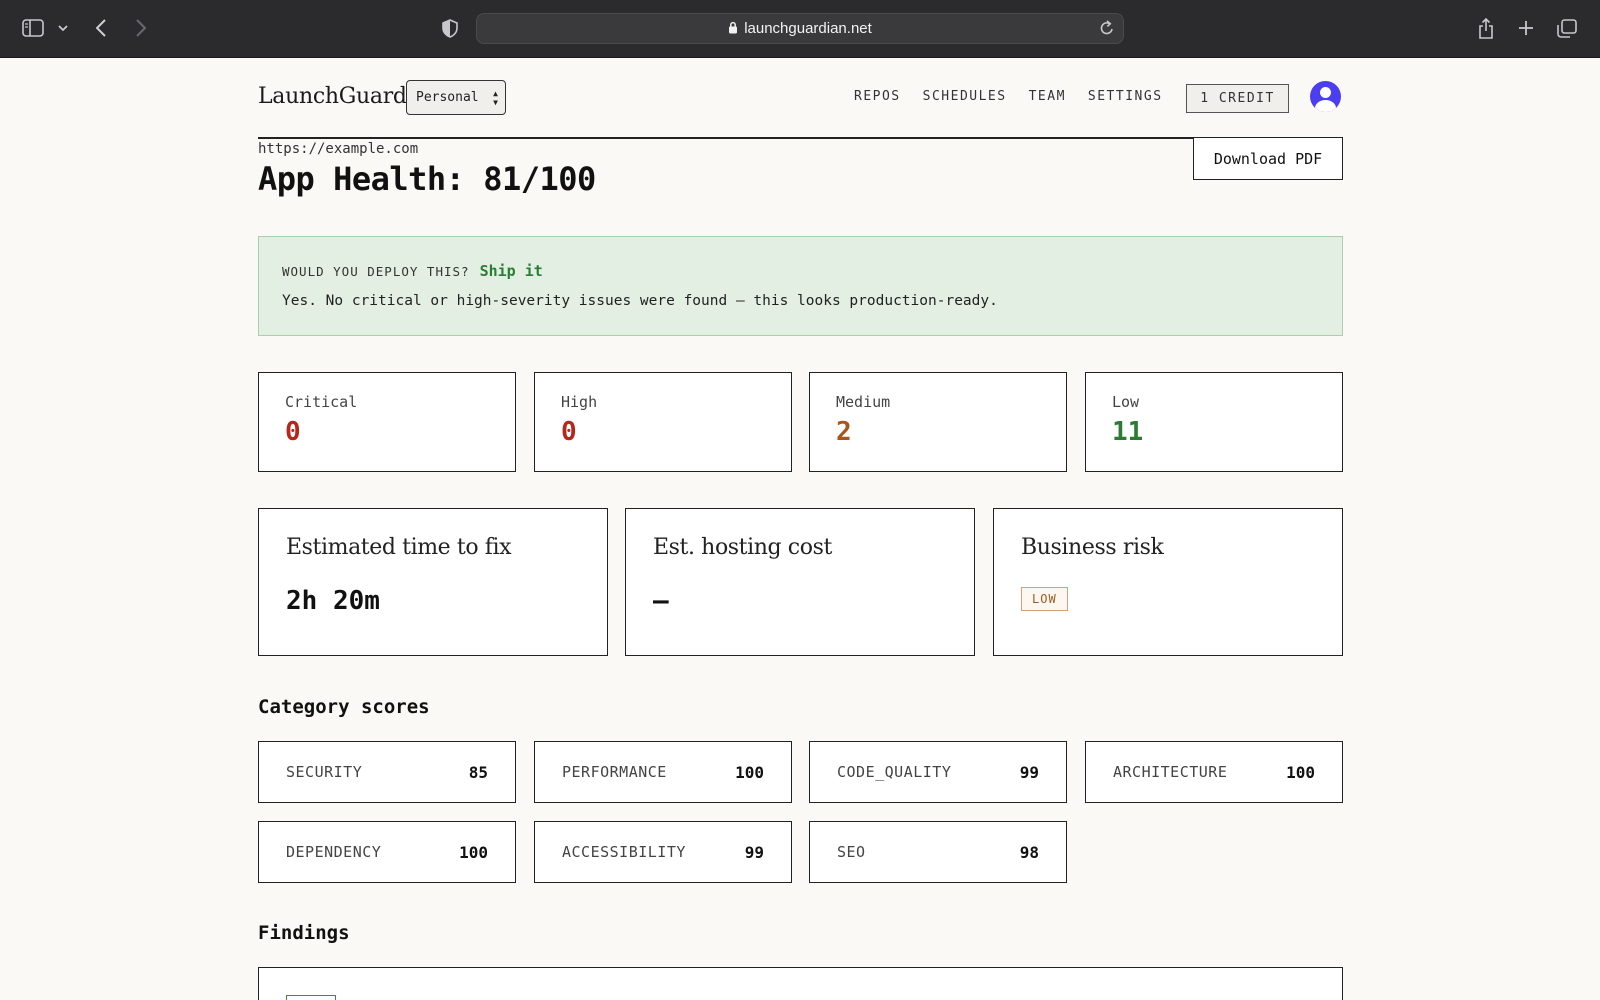 The image size is (1600, 1000). Describe the element at coordinates (1325, 106) in the screenshot. I see `user-icon-body` at that location.